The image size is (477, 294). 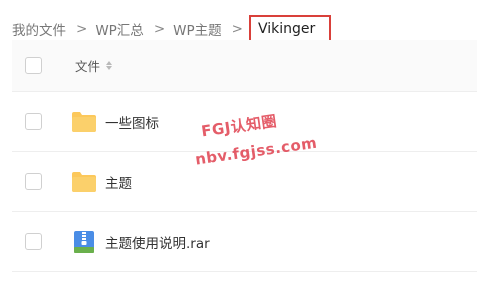 I want to click on name-column-header: 文件, so click(x=94, y=65).